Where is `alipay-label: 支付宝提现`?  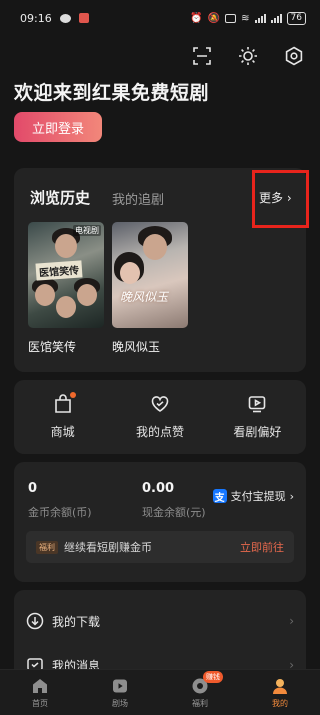
alipay-label: 支付宝提现 is located at coordinates (258, 496).